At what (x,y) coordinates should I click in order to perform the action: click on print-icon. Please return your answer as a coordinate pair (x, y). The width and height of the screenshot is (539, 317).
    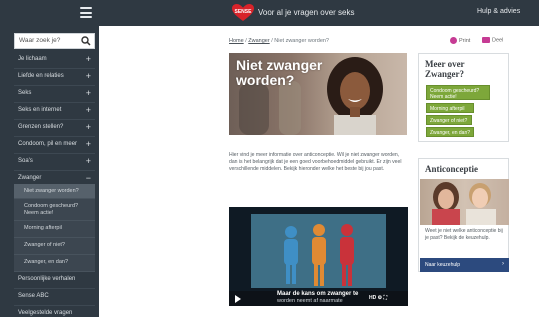
    Looking at the image, I should click on (453, 40).